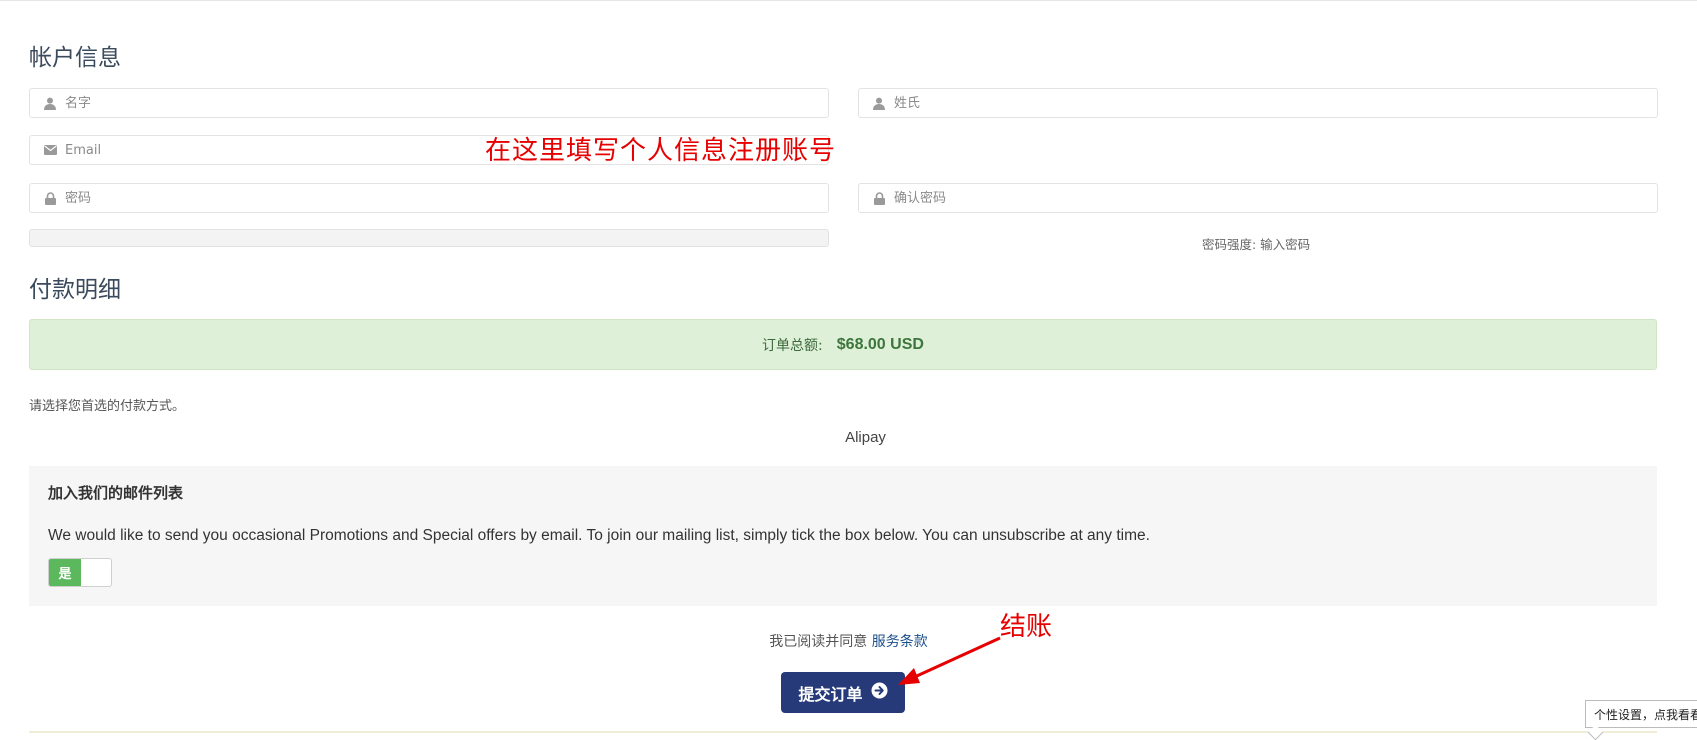  I want to click on confirm-password-input, so click(1274, 198).